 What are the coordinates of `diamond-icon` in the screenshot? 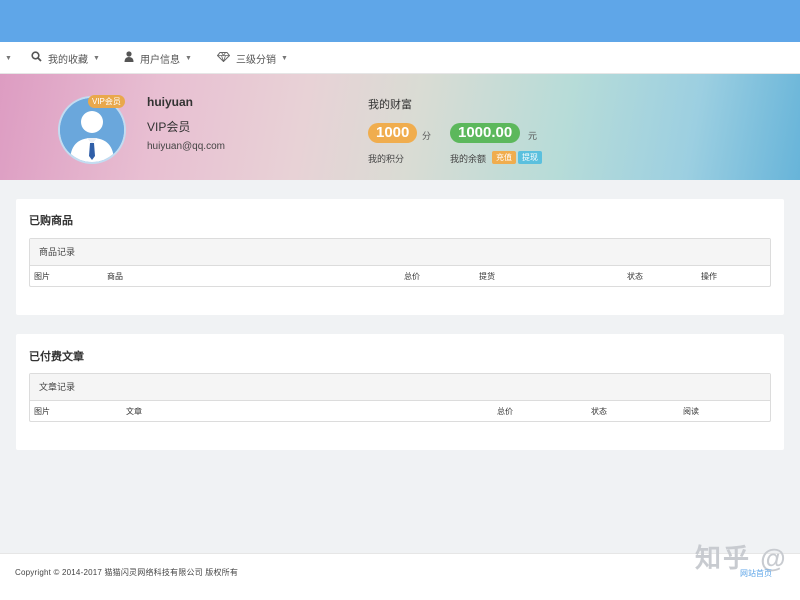 It's located at (223, 58).